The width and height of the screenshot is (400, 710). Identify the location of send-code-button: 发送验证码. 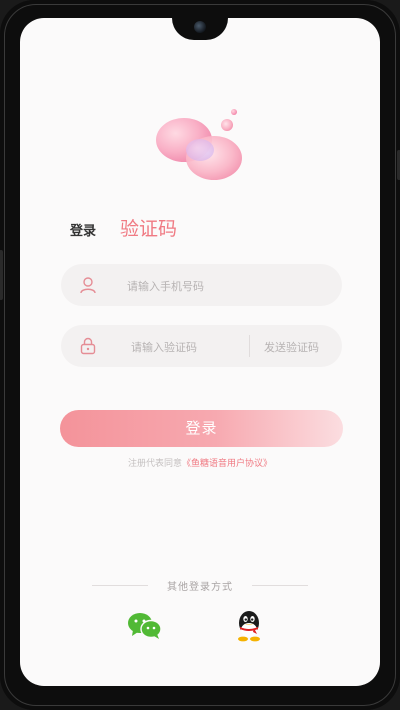
(291, 347).